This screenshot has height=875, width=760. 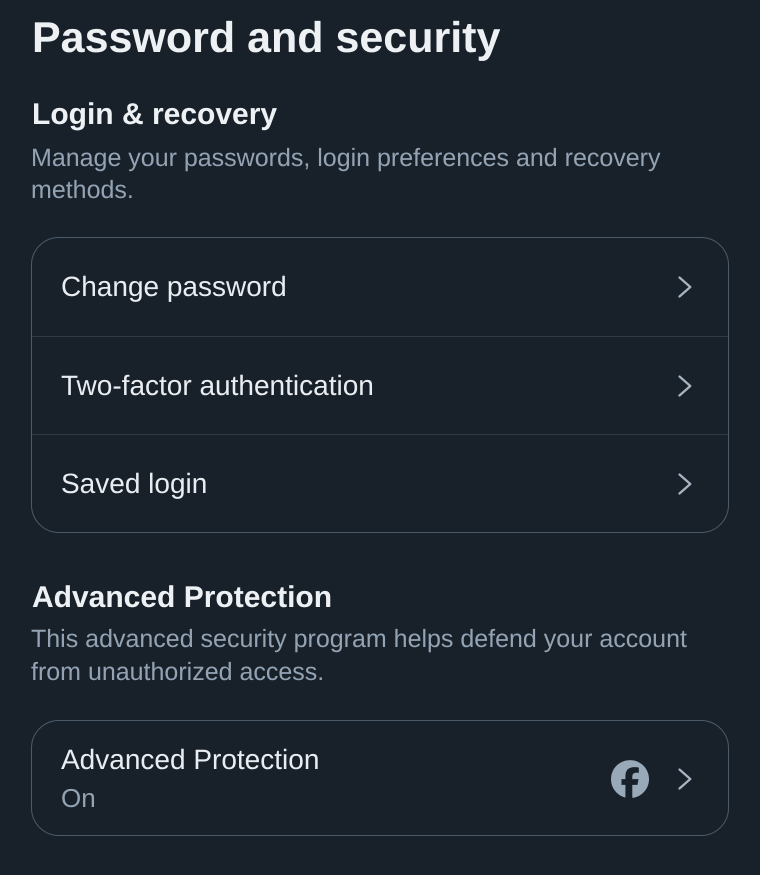 I want to click on menu-item: Two-factor authentication, so click(x=380, y=385).